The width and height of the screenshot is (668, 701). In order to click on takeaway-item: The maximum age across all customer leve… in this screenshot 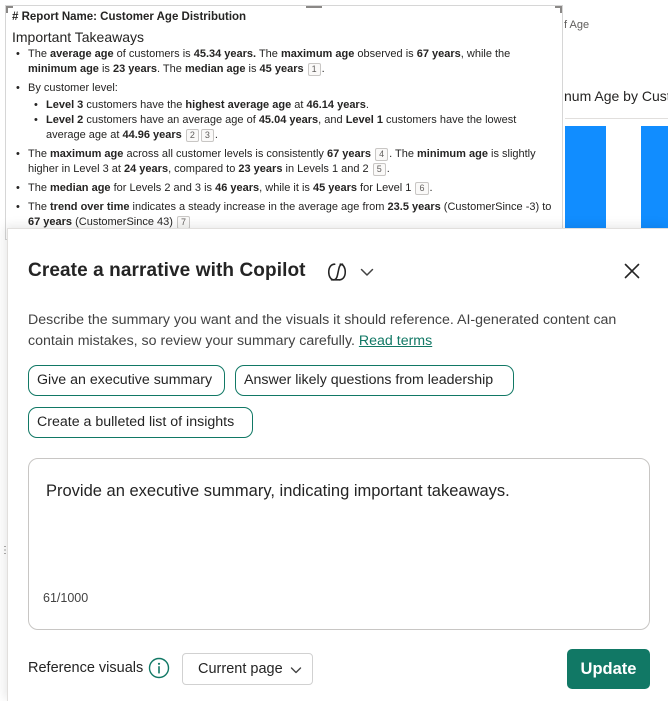, I will do `click(284, 162)`.